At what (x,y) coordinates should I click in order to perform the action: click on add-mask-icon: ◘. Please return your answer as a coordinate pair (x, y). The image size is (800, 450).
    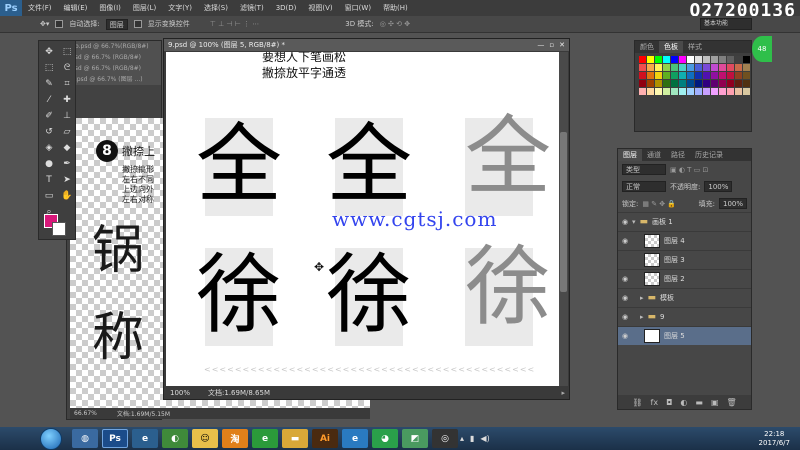
    Looking at the image, I should click on (669, 402).